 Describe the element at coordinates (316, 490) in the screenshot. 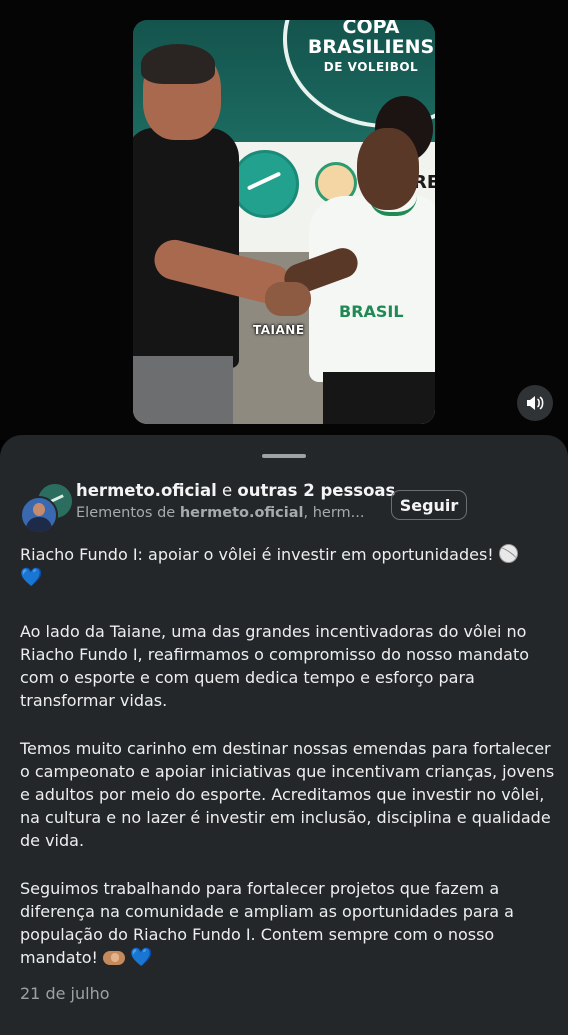

I see `other-authors-link: outras 2 pessoas` at that location.